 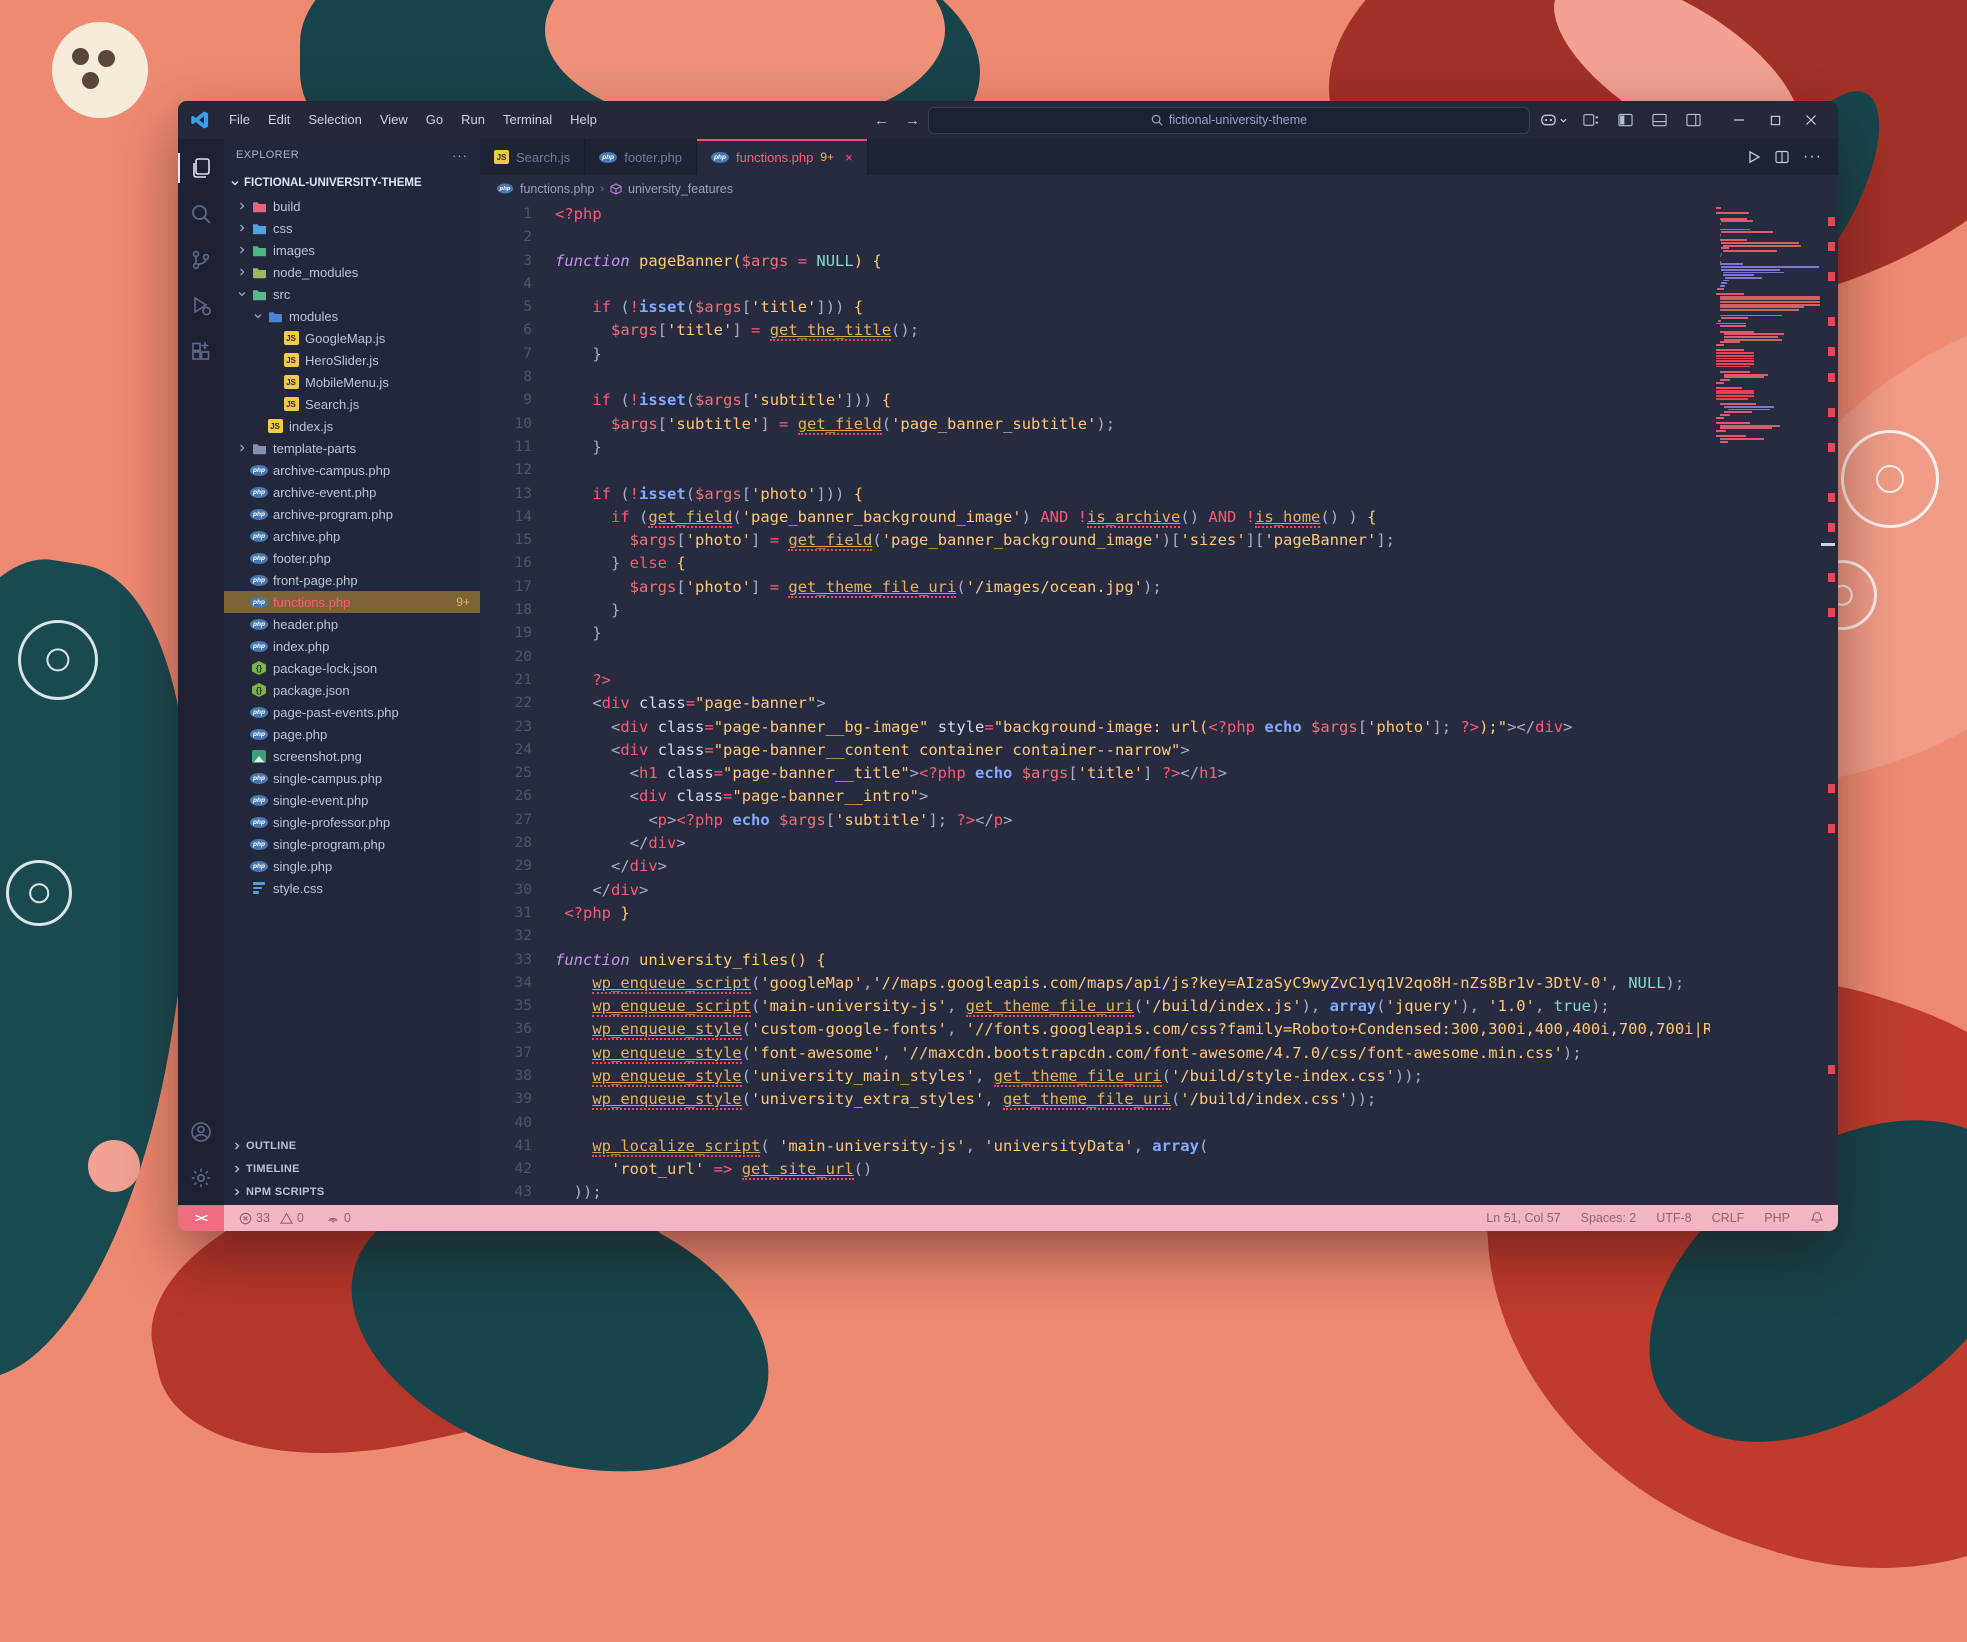 What do you see at coordinates (1609, 1218) in the screenshot?
I see `indentation-status: Spaces: 2` at bounding box center [1609, 1218].